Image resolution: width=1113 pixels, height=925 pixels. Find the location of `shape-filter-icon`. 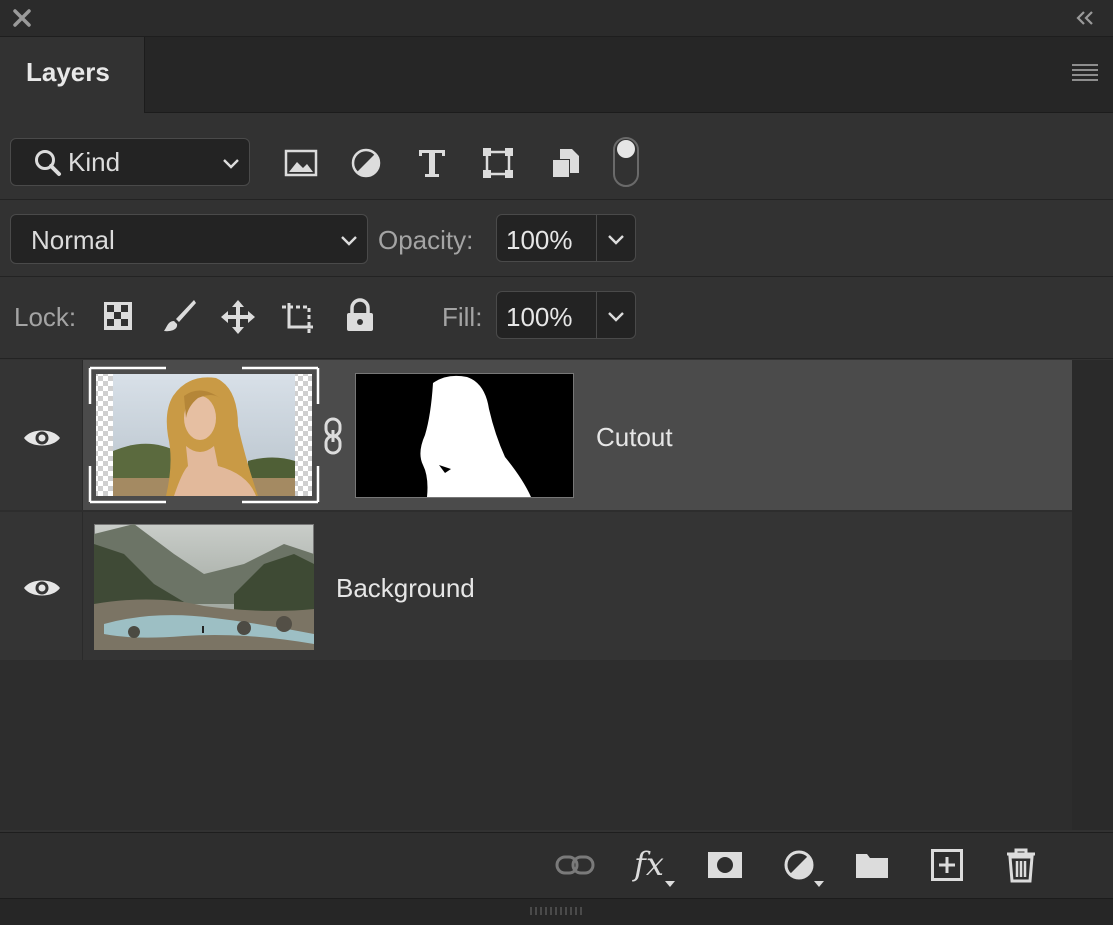

shape-filter-icon is located at coordinates (498, 163).